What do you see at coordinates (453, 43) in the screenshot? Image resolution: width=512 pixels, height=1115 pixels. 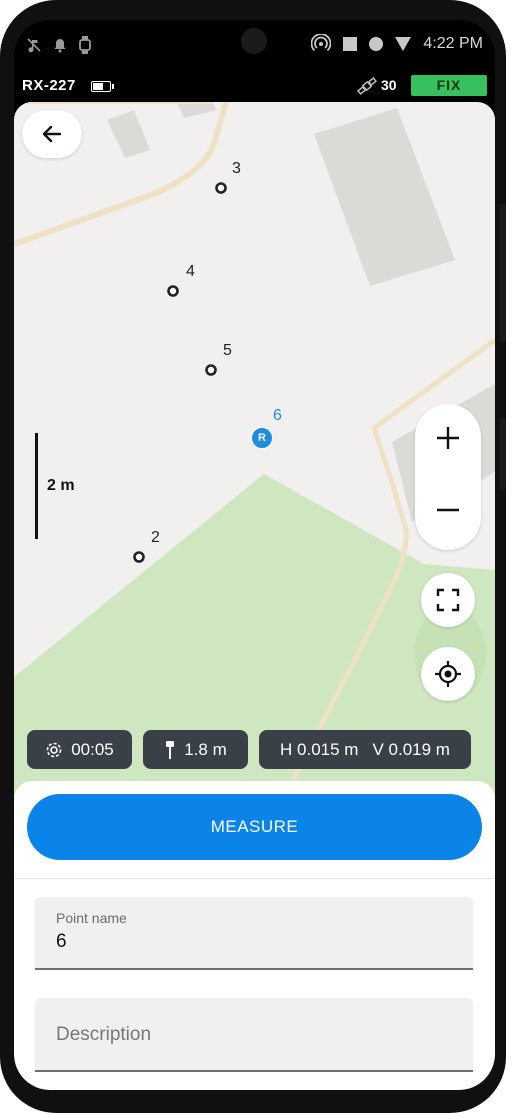 I see `status-time: 4:22 PM` at bounding box center [453, 43].